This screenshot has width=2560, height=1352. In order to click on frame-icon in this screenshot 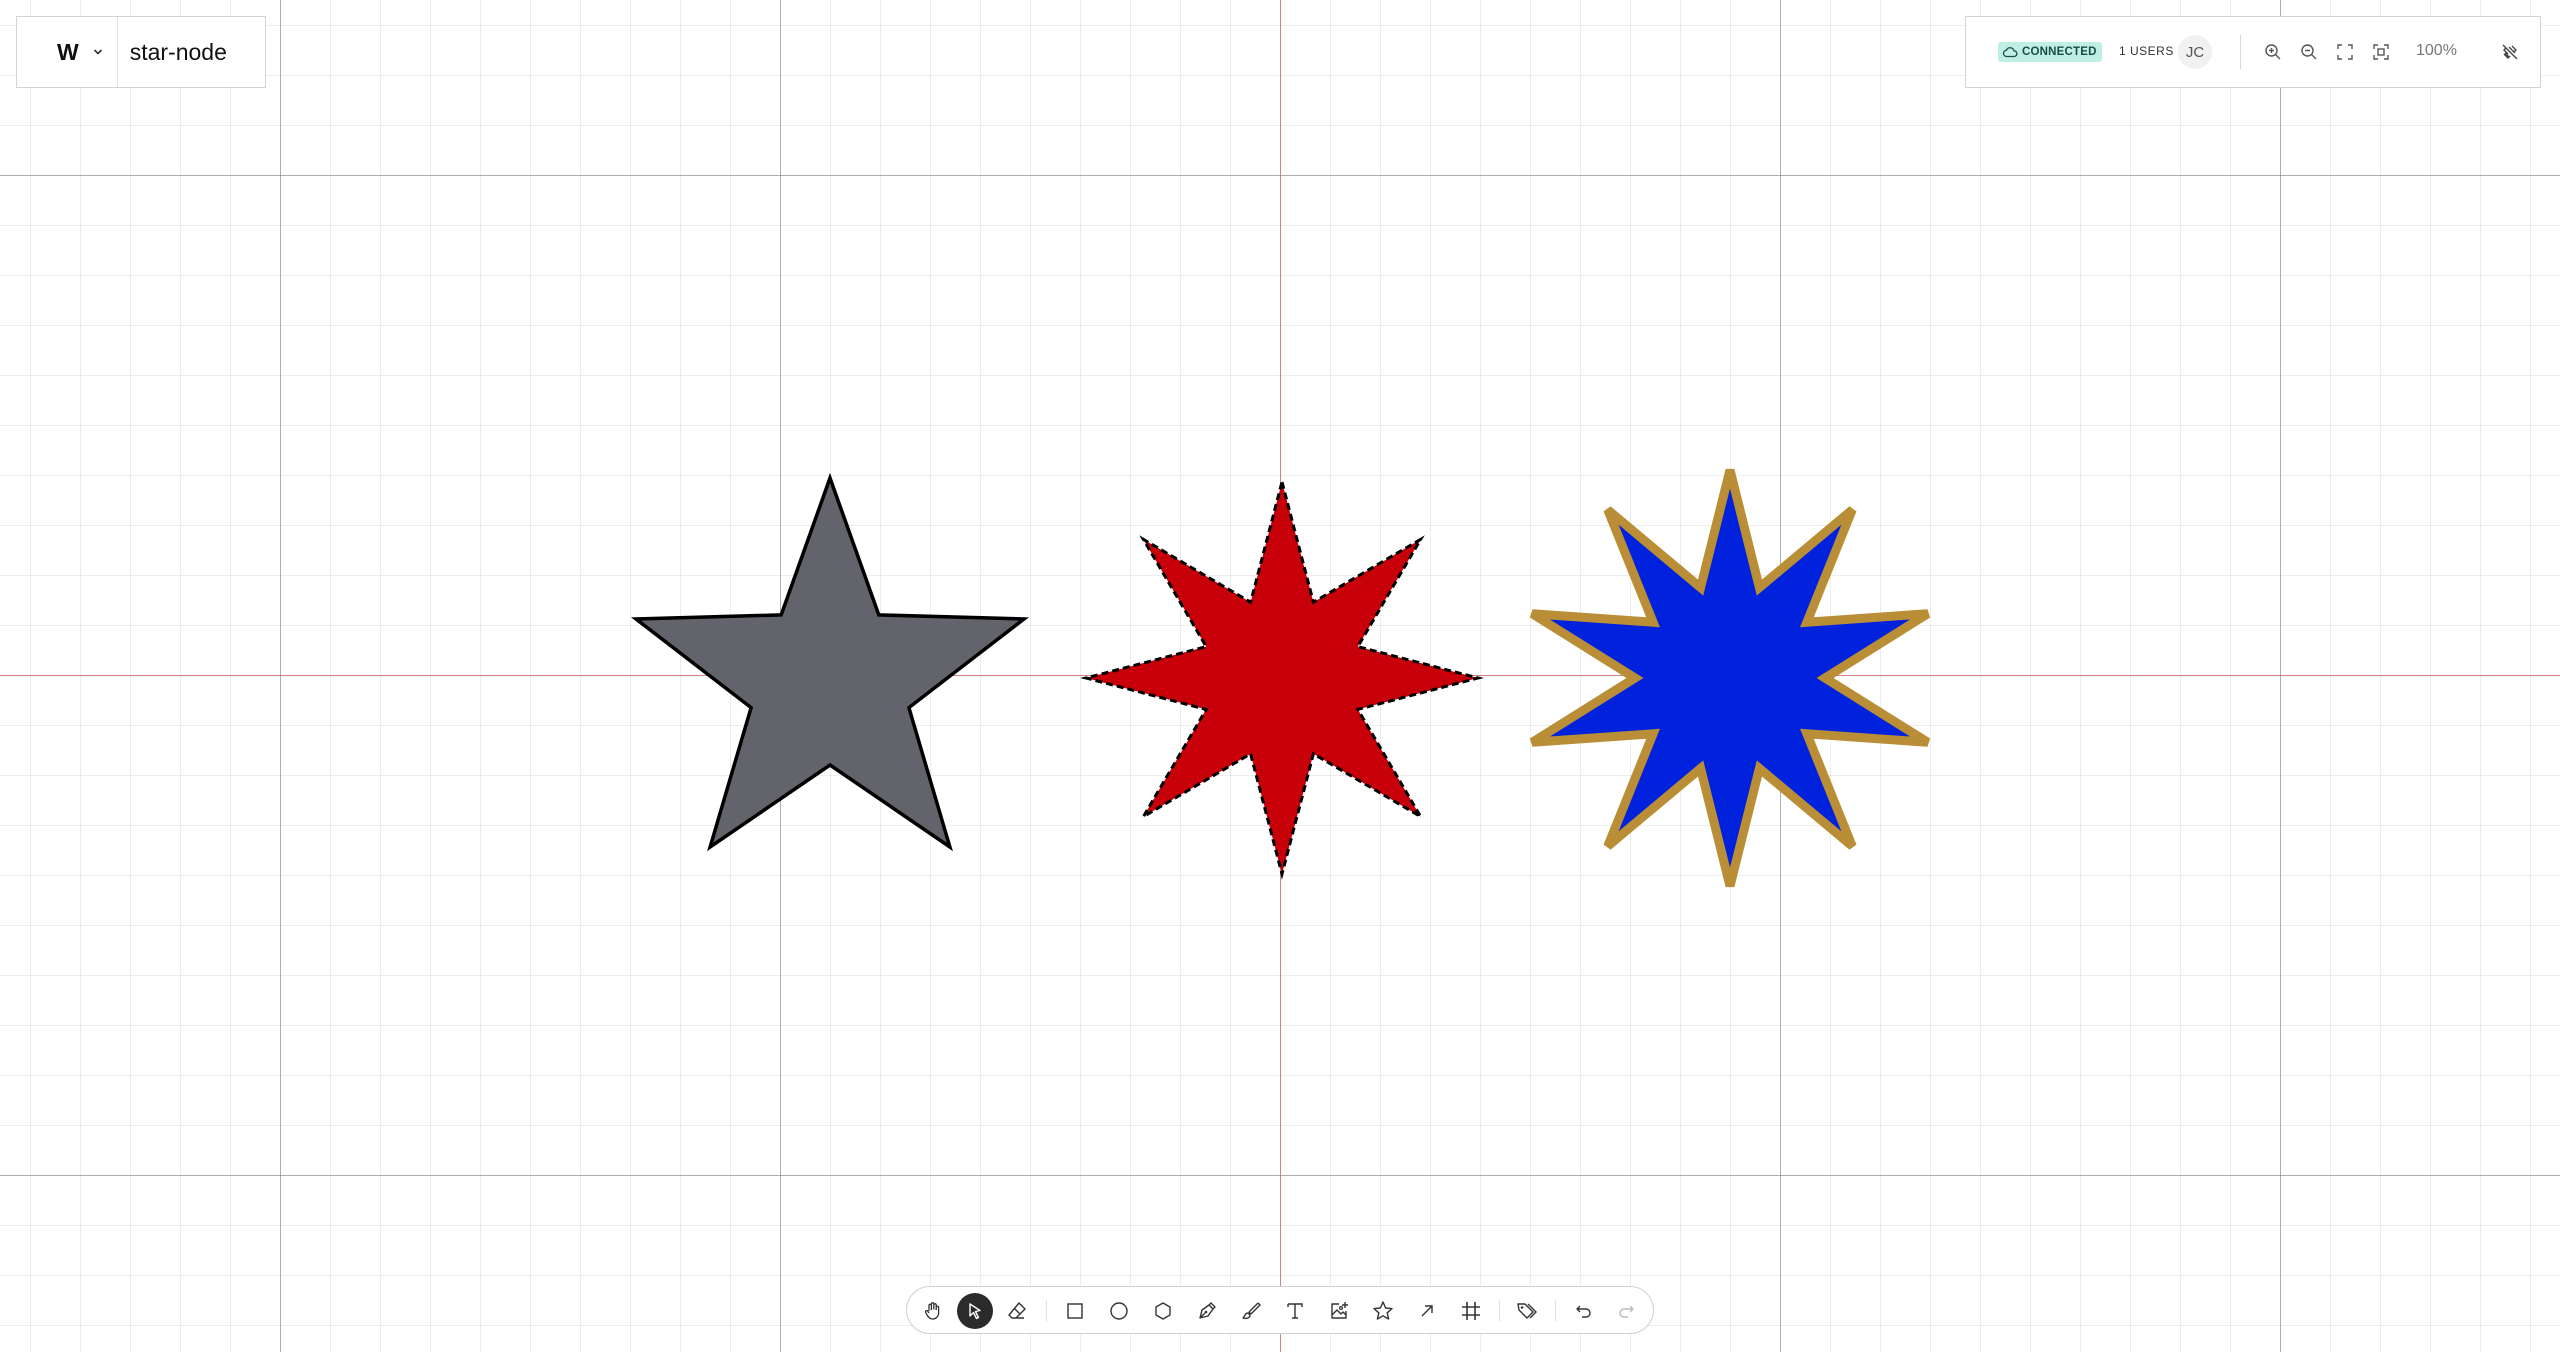, I will do `click(1471, 1311)`.